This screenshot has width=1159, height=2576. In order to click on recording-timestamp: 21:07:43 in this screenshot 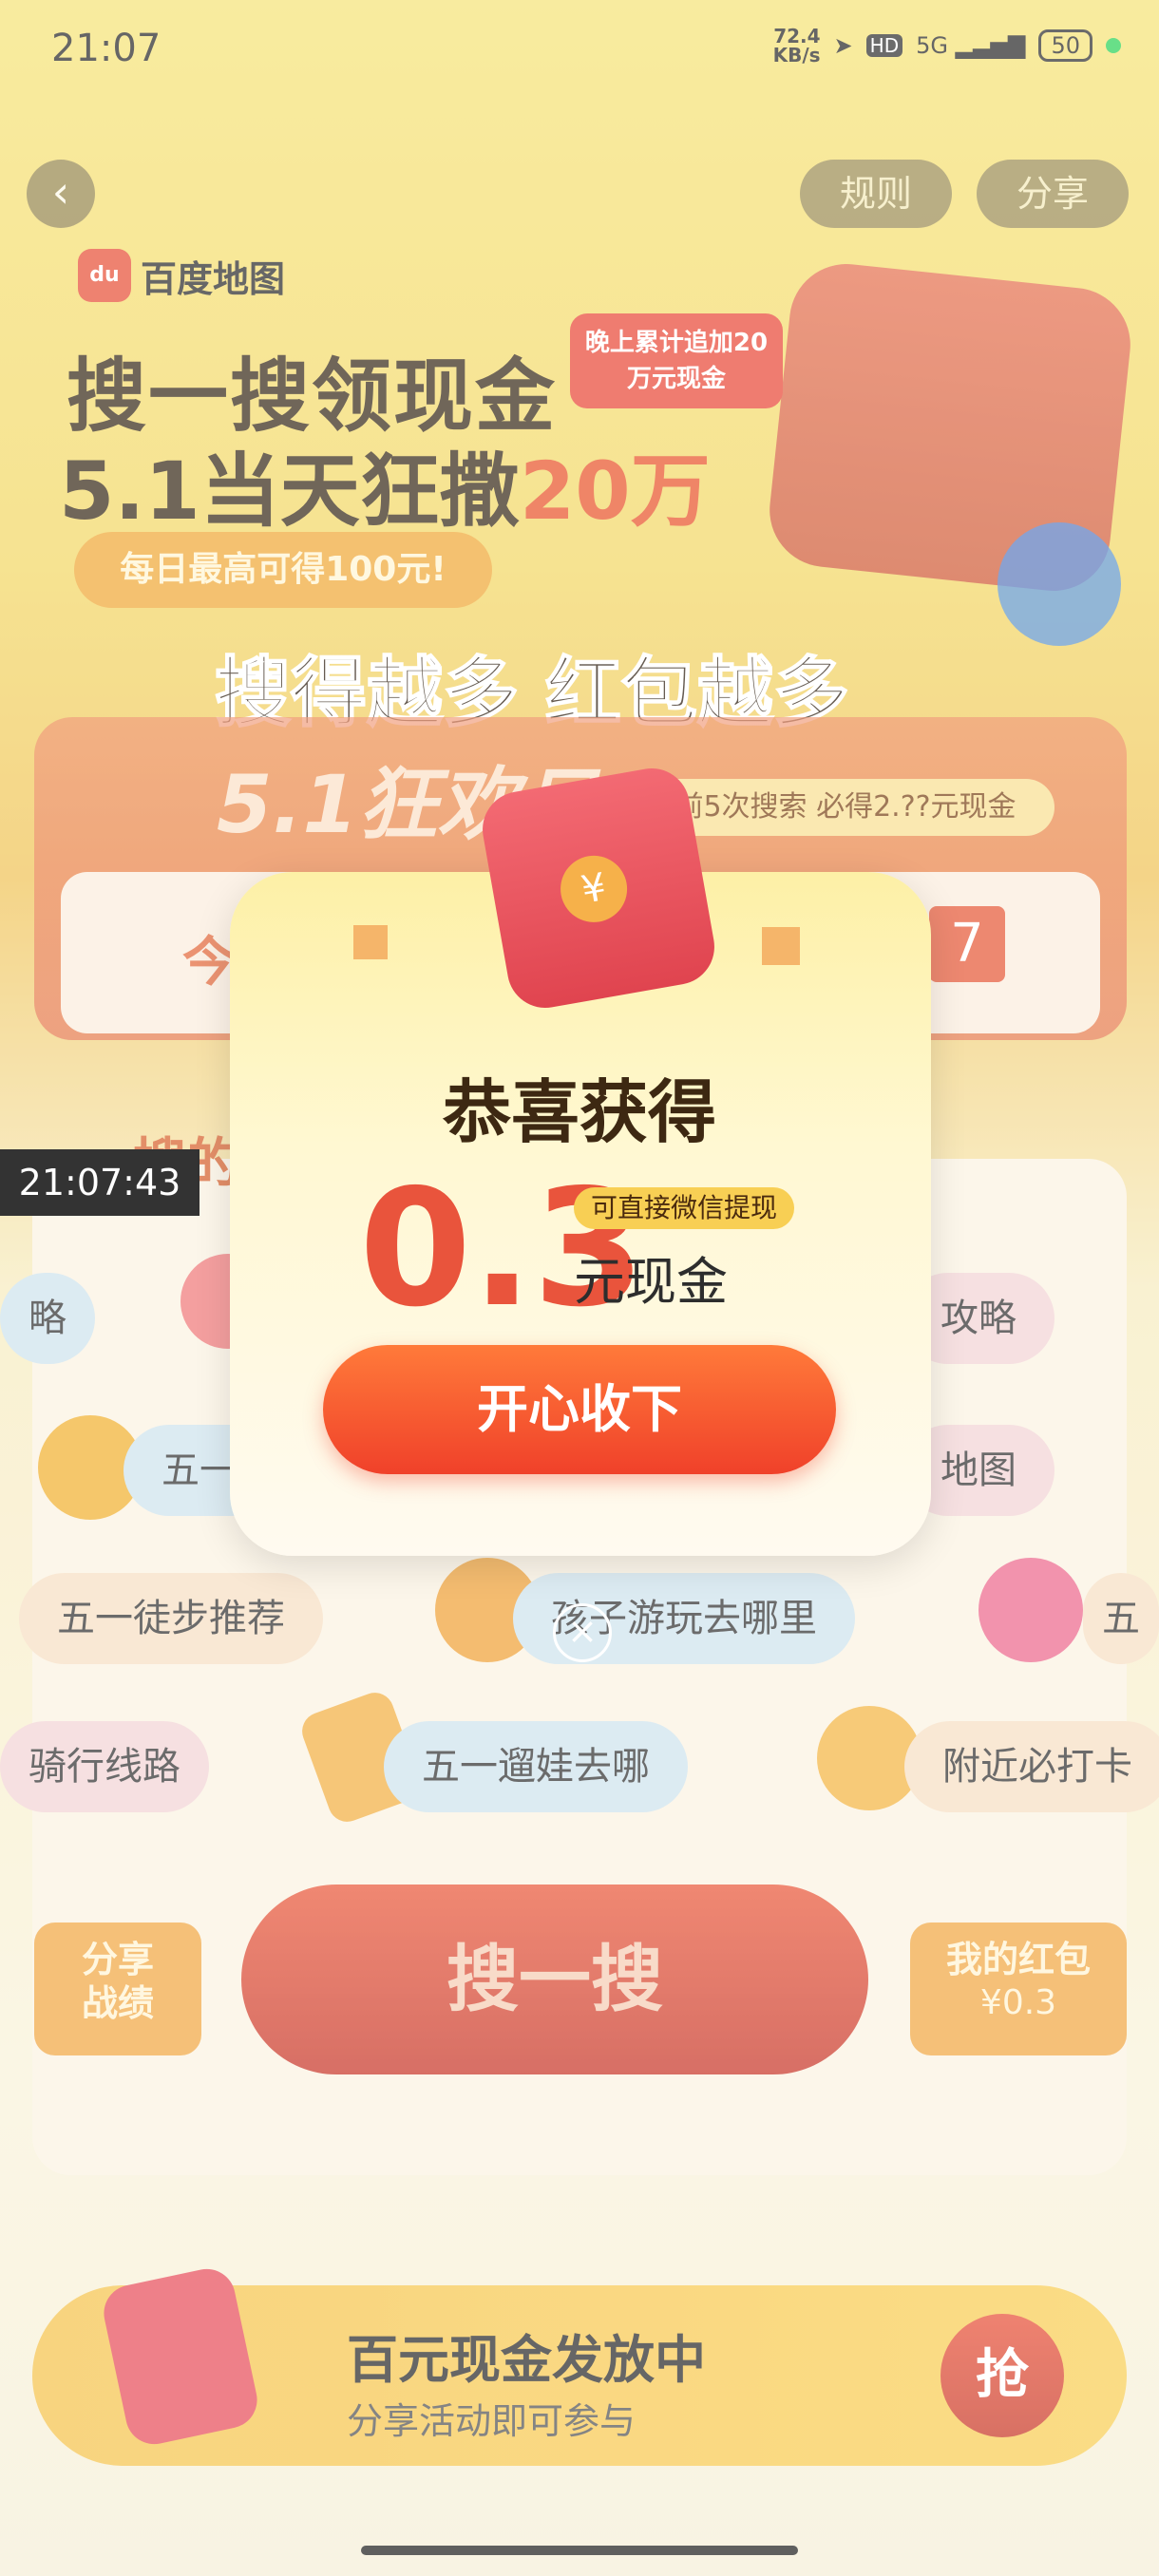, I will do `click(100, 1182)`.